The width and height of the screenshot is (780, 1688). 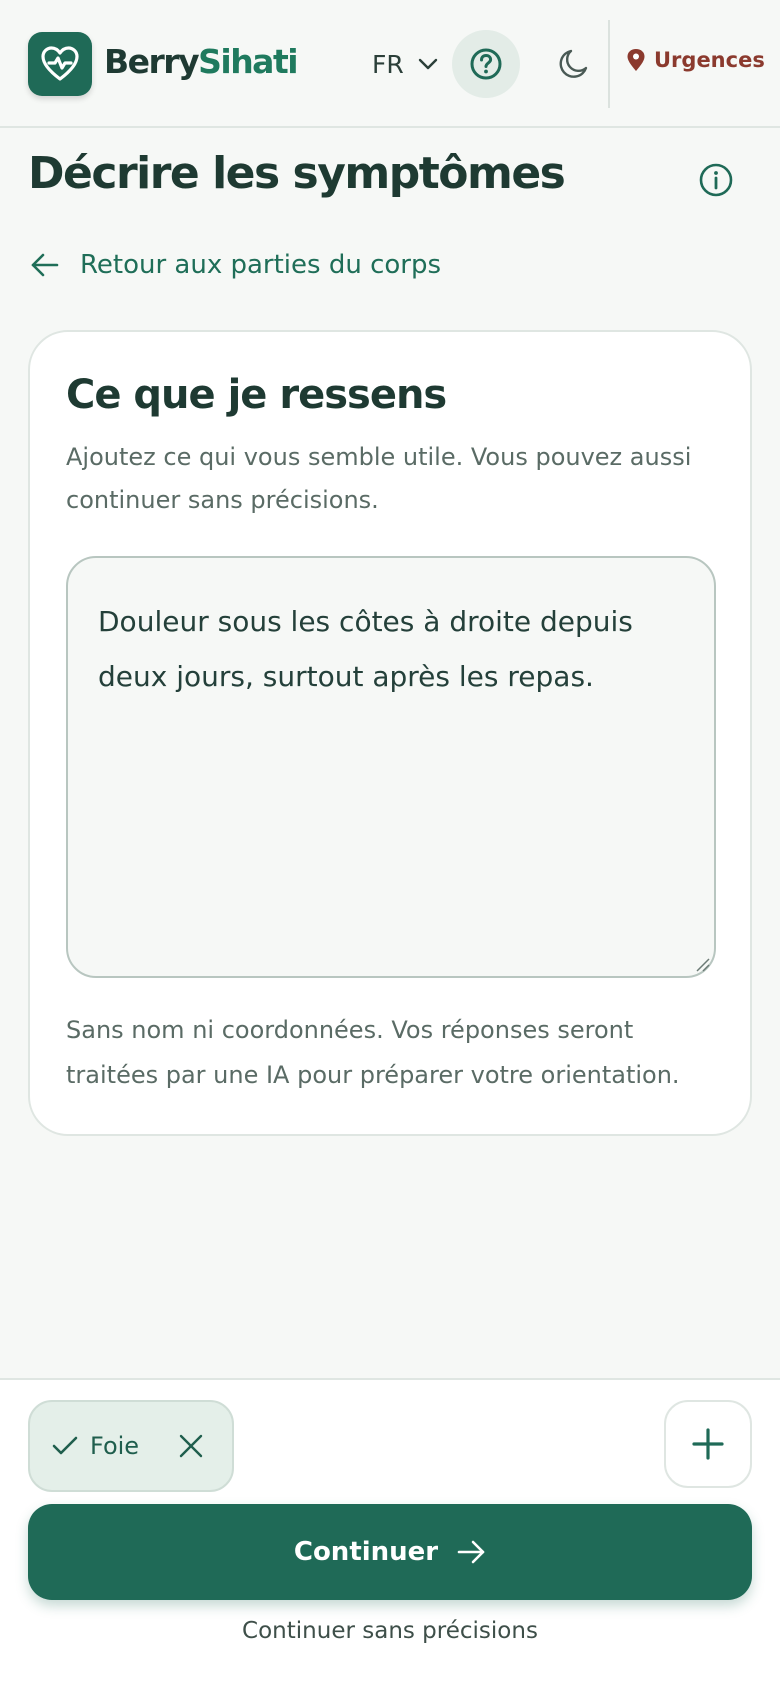 I want to click on continue-without-details-link: Continuer sans précisions, so click(x=390, y=1631).